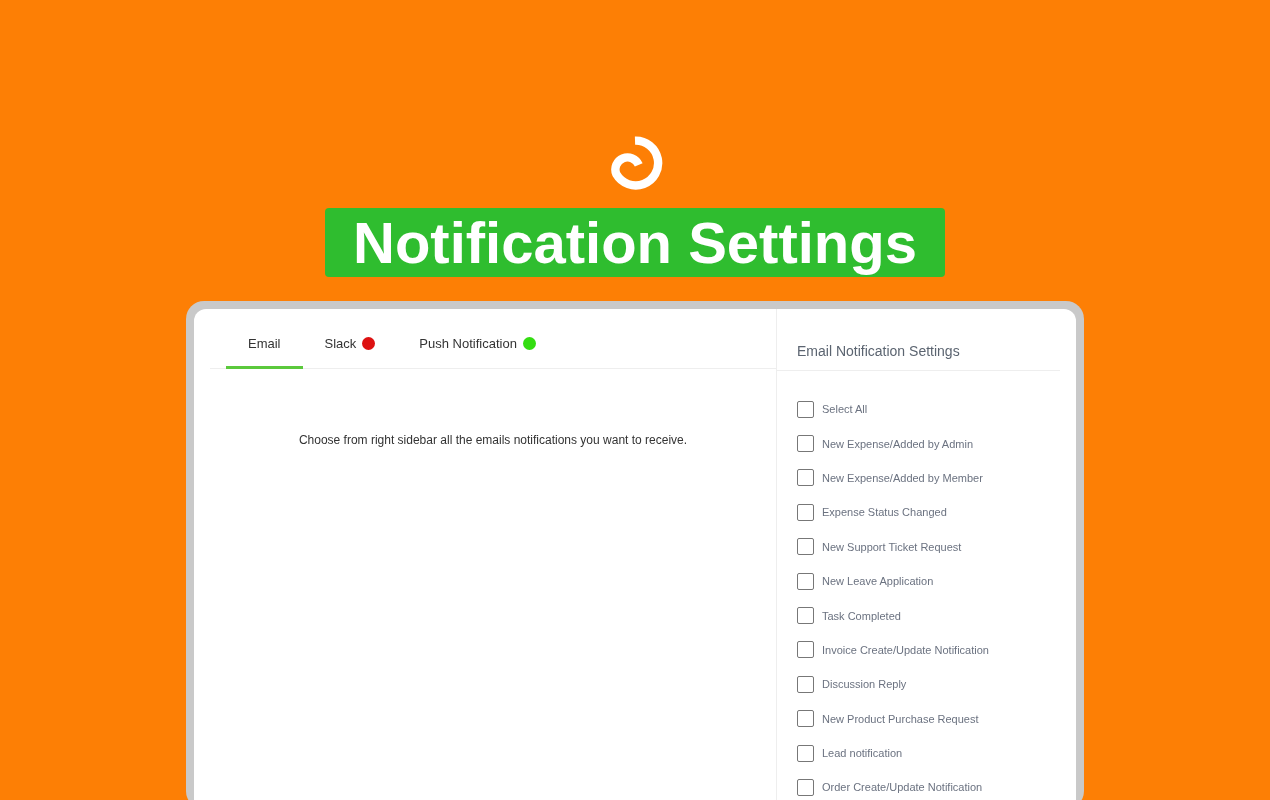 The image size is (1270, 800). Describe the element at coordinates (902, 787) in the screenshot. I see `checkbox-label: Order Create/Update Notification` at that location.